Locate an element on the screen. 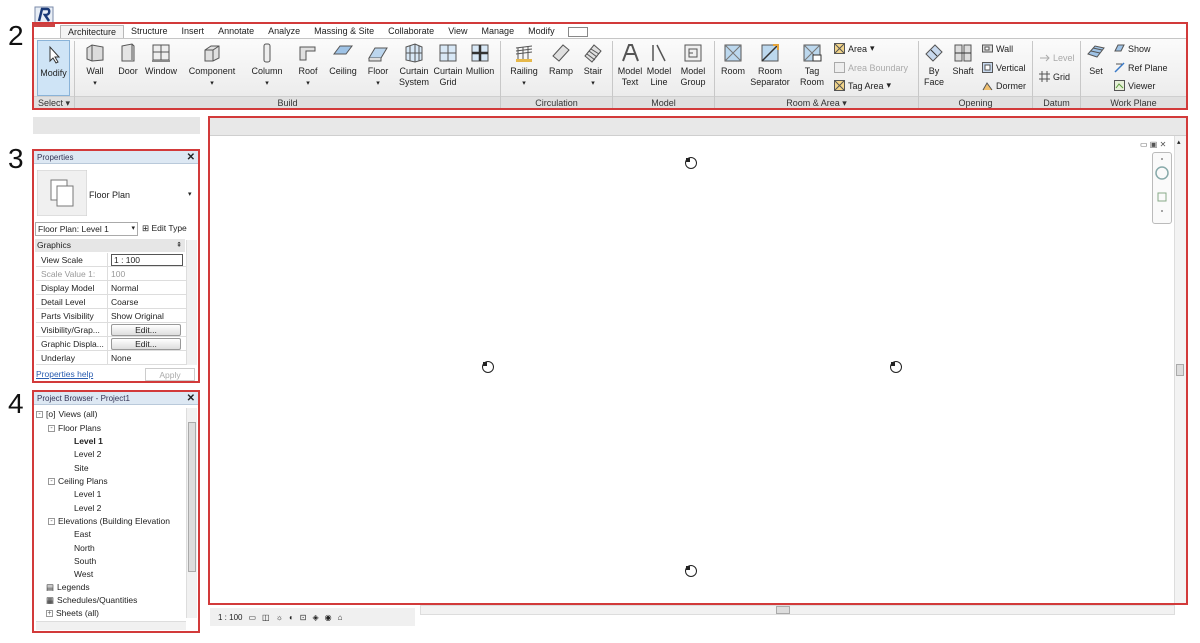 This screenshot has width=1200, height=643. view-scale-label: 1 : 100 is located at coordinates (230, 617).